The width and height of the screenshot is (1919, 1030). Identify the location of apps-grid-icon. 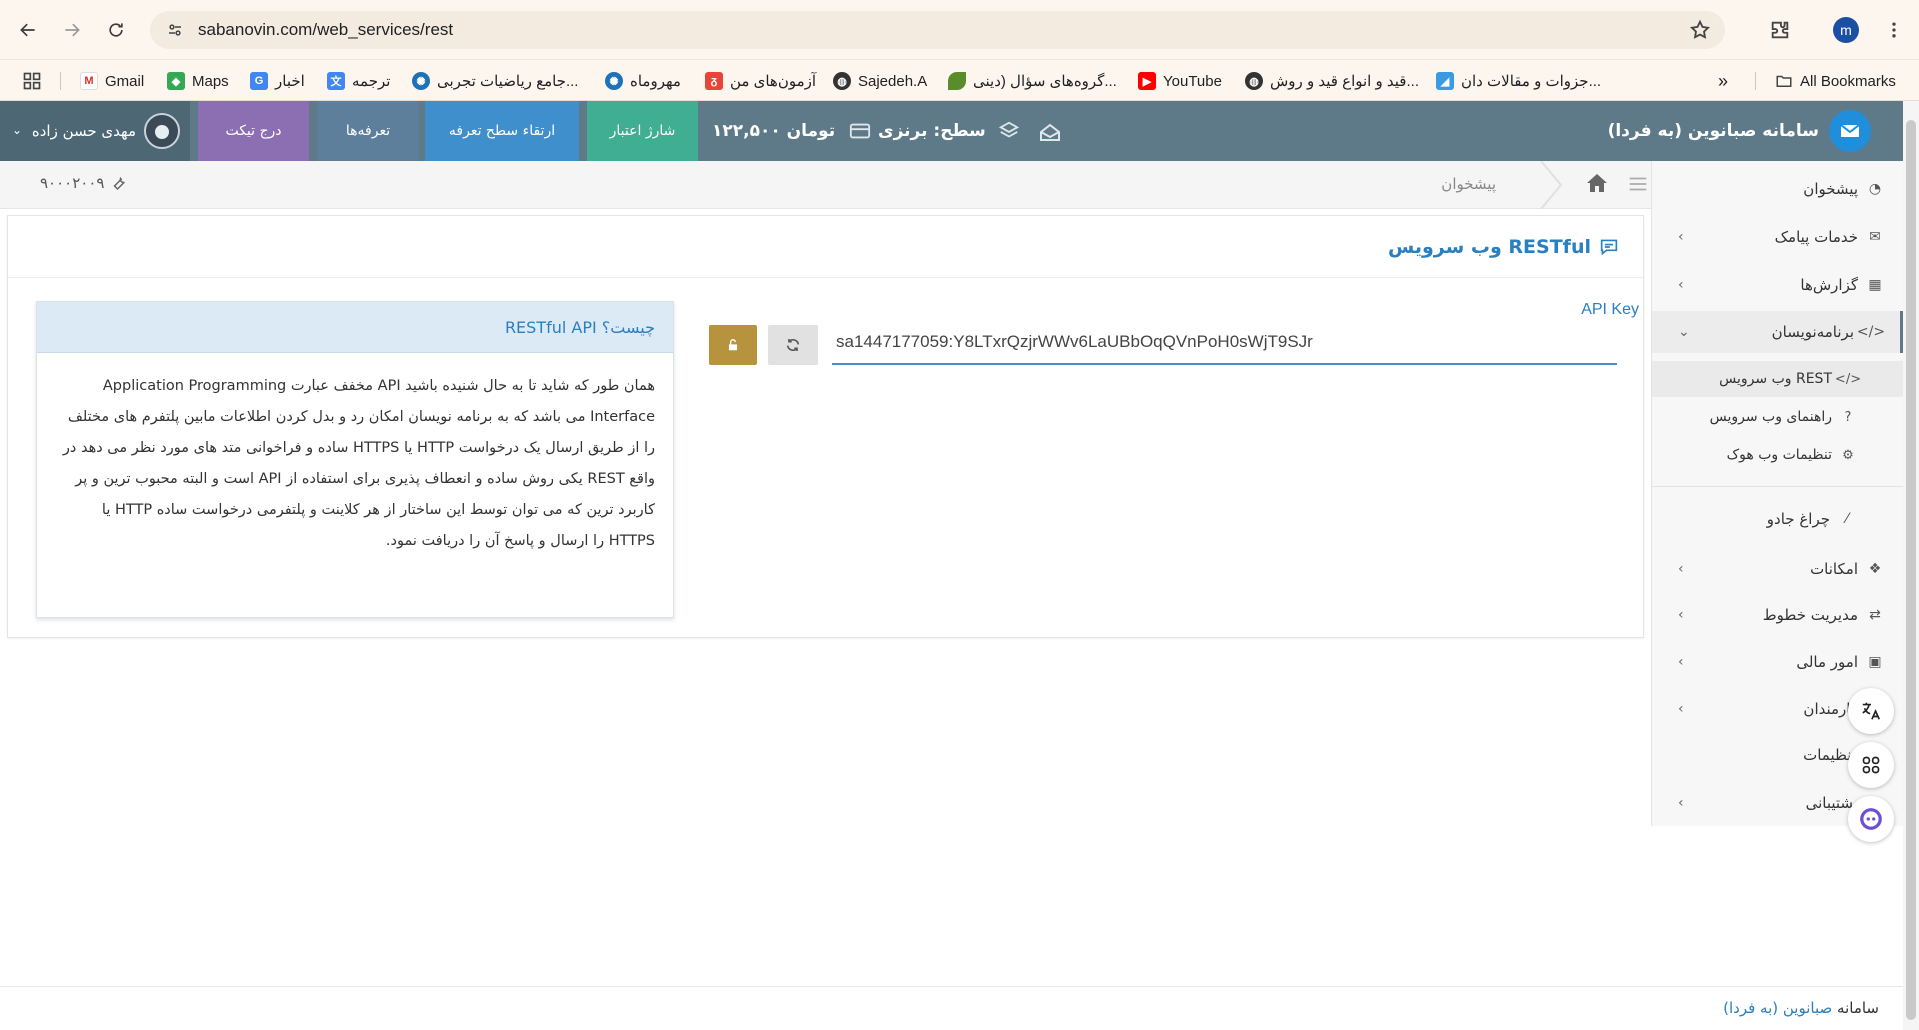
(32, 81).